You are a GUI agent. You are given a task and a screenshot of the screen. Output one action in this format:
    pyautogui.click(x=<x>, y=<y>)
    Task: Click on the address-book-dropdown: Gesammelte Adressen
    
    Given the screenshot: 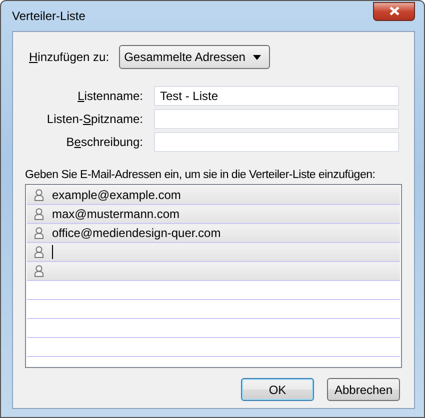 What is the action you would take?
    pyautogui.click(x=194, y=57)
    